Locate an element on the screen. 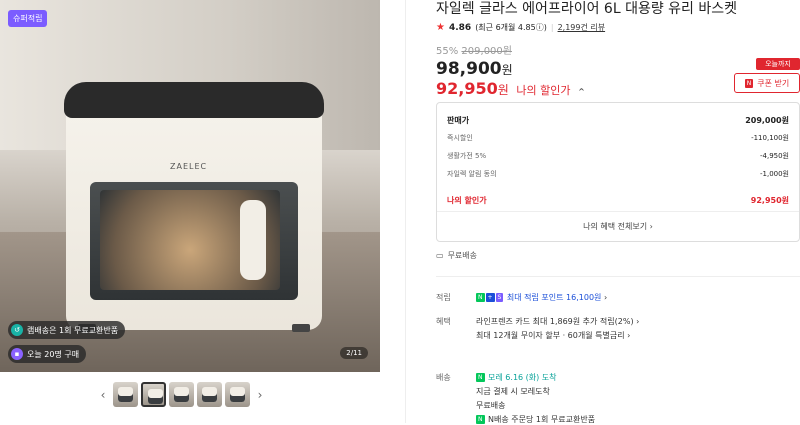 Image resolution: width=800 pixels, height=425 pixels. discount-row: 55% 209,000원 is located at coordinates (474, 49).